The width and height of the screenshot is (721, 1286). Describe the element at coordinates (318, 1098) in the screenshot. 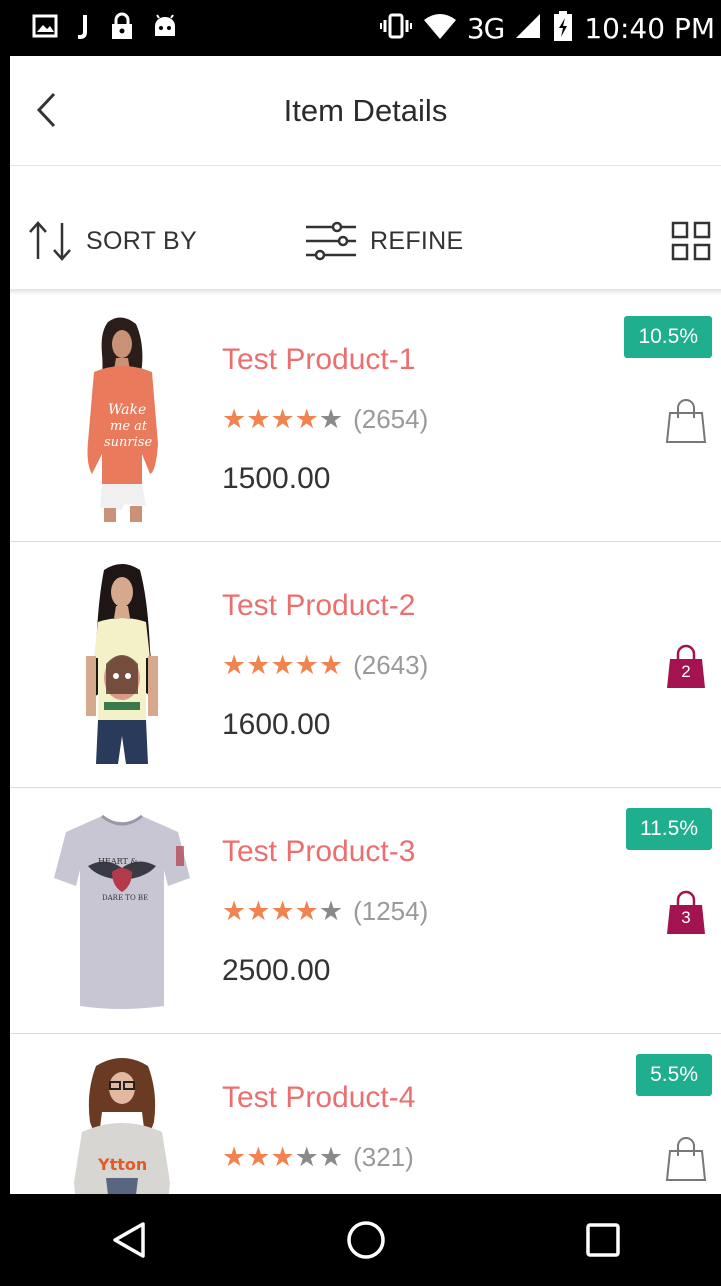

I see `product-name: Test Product-4` at that location.